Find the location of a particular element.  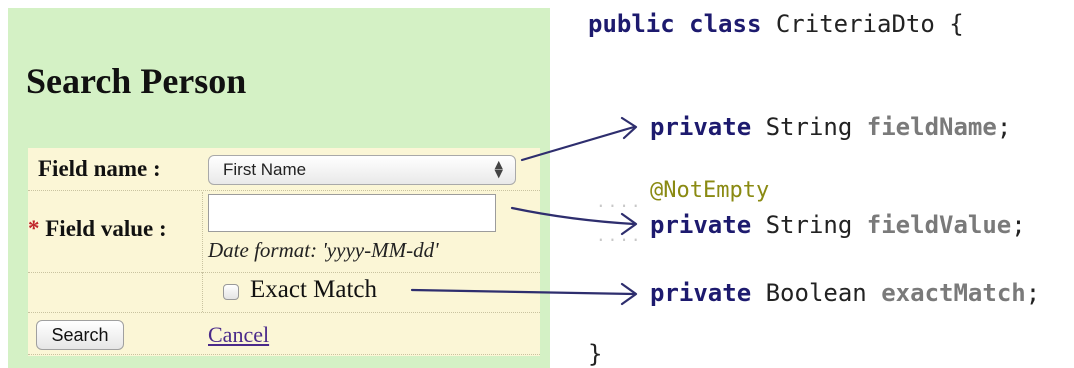

connector-arrows is located at coordinates (524, 211).